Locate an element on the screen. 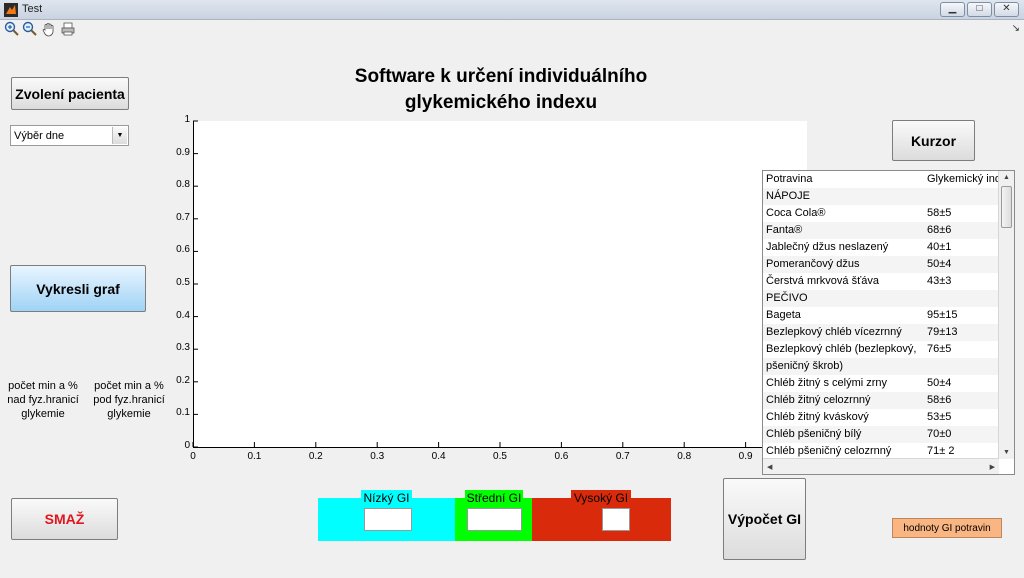 The image size is (1024, 578). table-row: Chléb žitný celozrnný 58±6 is located at coordinates (881, 400).